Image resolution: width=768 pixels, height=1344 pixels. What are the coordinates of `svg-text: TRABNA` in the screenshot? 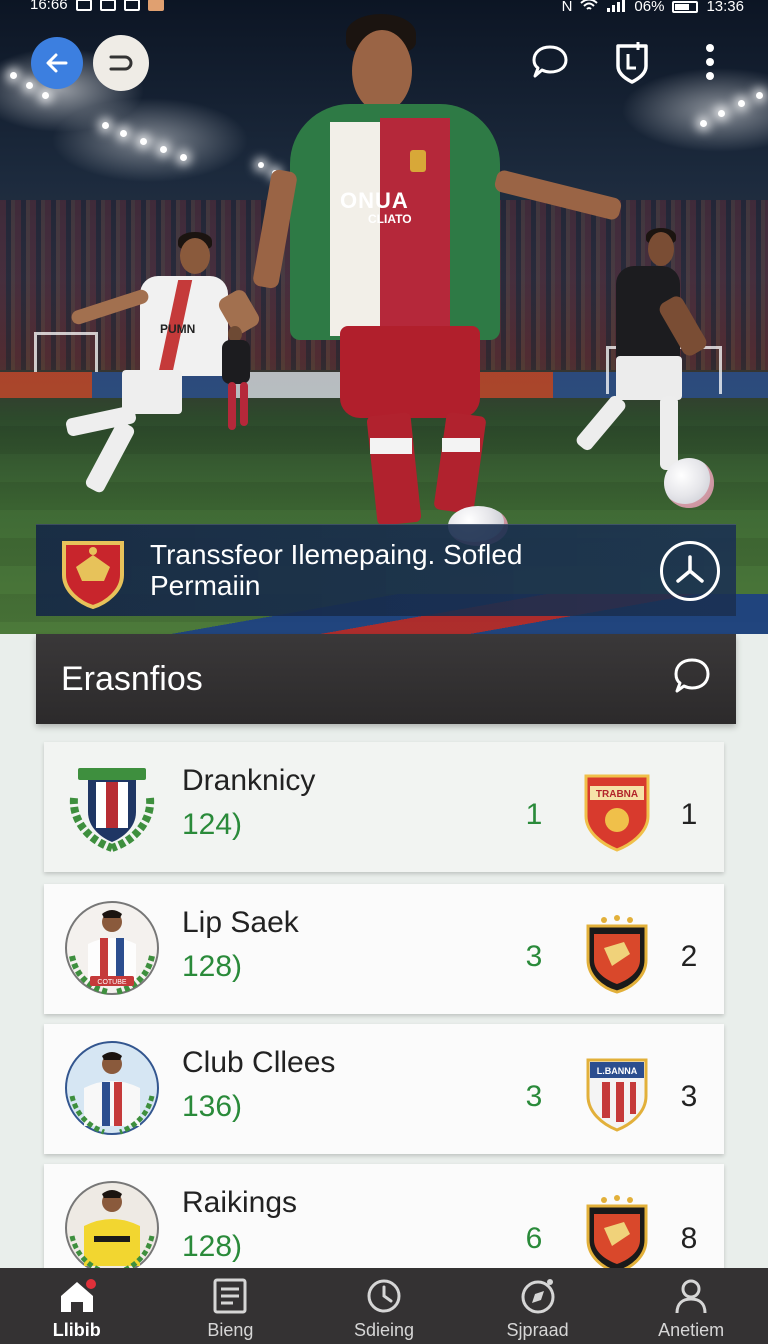 It's located at (617, 794).